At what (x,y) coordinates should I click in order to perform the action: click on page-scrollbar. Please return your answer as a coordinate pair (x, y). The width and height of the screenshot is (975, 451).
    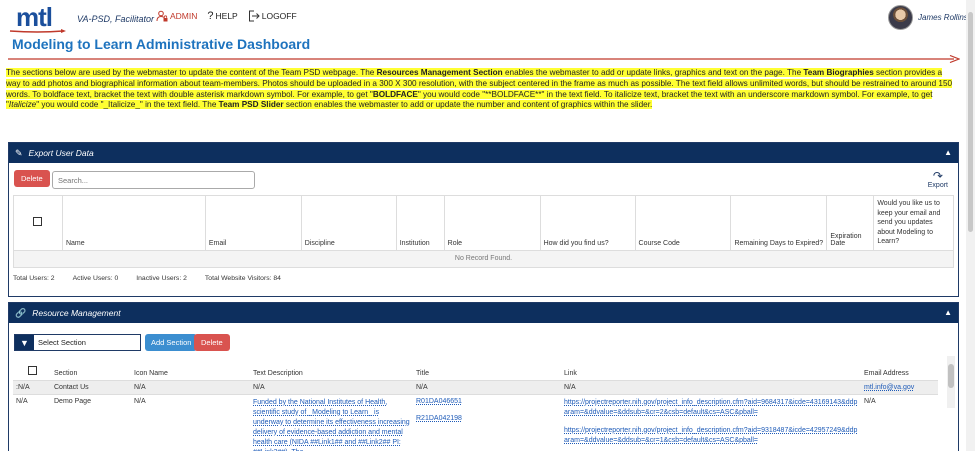
    Looking at the image, I should click on (970, 225).